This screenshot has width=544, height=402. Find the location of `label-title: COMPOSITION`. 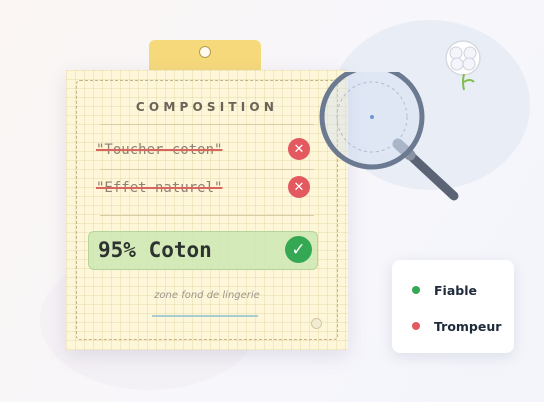

label-title: COMPOSITION is located at coordinates (207, 107).